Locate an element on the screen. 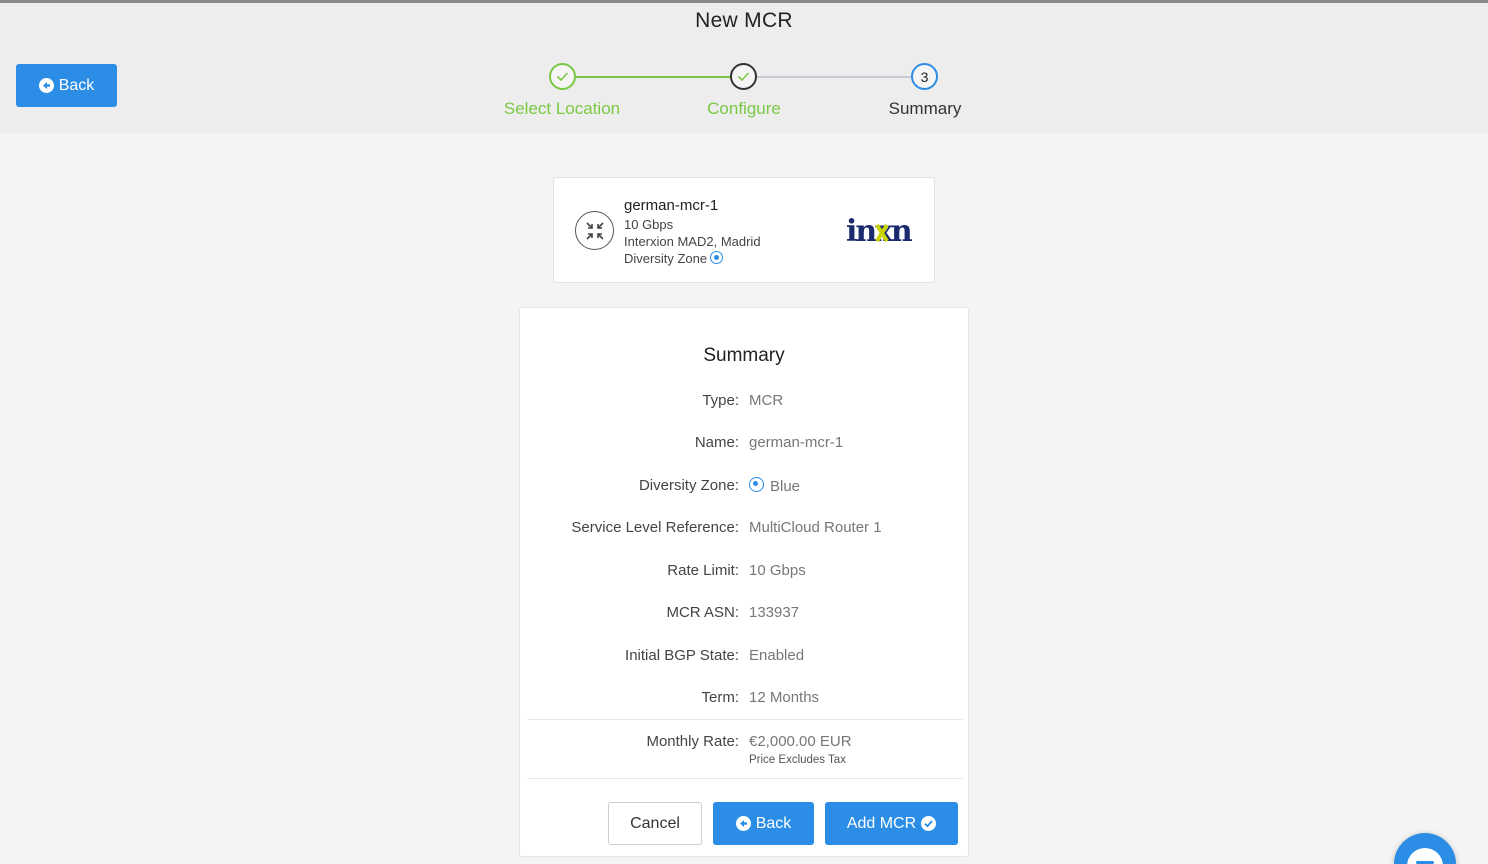 The image size is (1488, 864). summary-label: Rate Limit: is located at coordinates (703, 570).